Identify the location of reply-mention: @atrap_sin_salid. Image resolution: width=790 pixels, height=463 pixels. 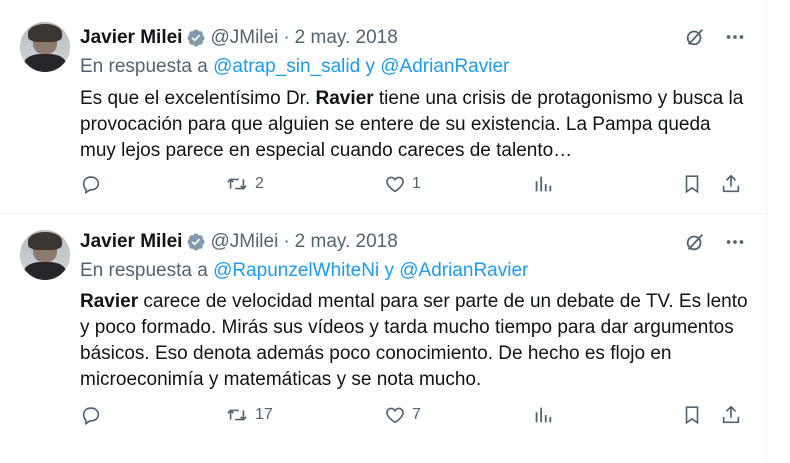
(286, 66).